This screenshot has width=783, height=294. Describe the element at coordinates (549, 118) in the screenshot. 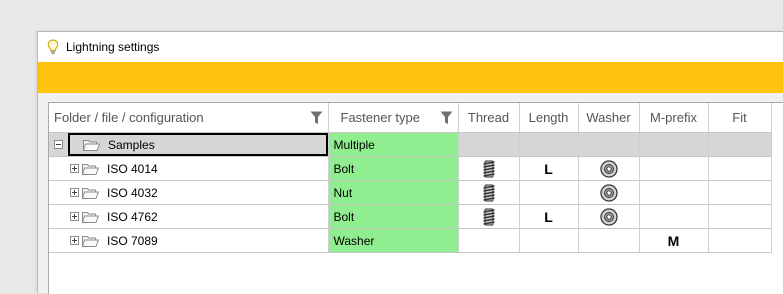

I see `column-header-length: Length` at that location.